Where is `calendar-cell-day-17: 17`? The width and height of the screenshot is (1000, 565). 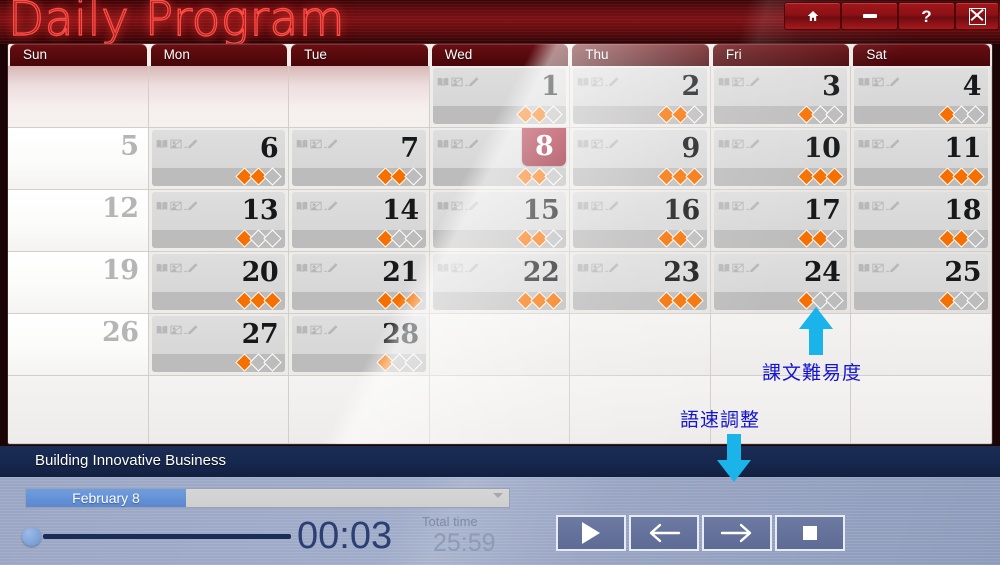 calendar-cell-day-17: 17 is located at coordinates (781, 221).